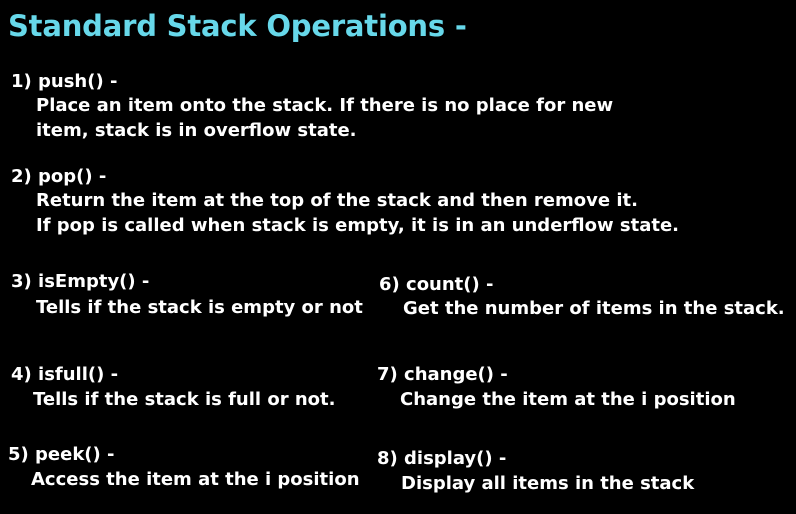  What do you see at coordinates (442, 374) in the screenshot?
I see `change-heading: 7) change() -` at bounding box center [442, 374].